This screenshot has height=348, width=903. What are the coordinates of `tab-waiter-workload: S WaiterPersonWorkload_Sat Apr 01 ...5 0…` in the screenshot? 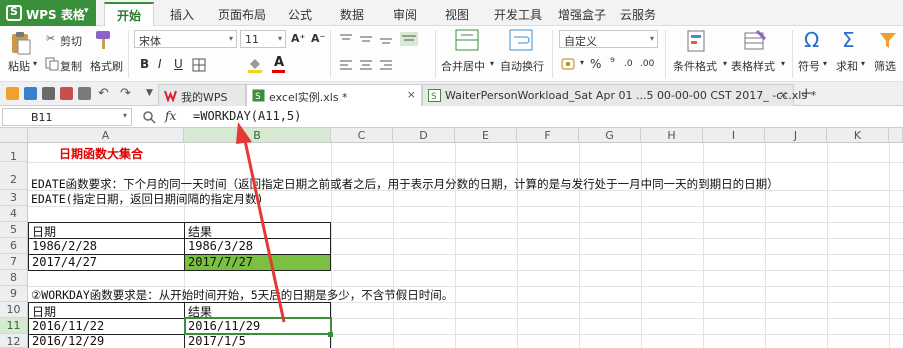 It's located at (619, 95).